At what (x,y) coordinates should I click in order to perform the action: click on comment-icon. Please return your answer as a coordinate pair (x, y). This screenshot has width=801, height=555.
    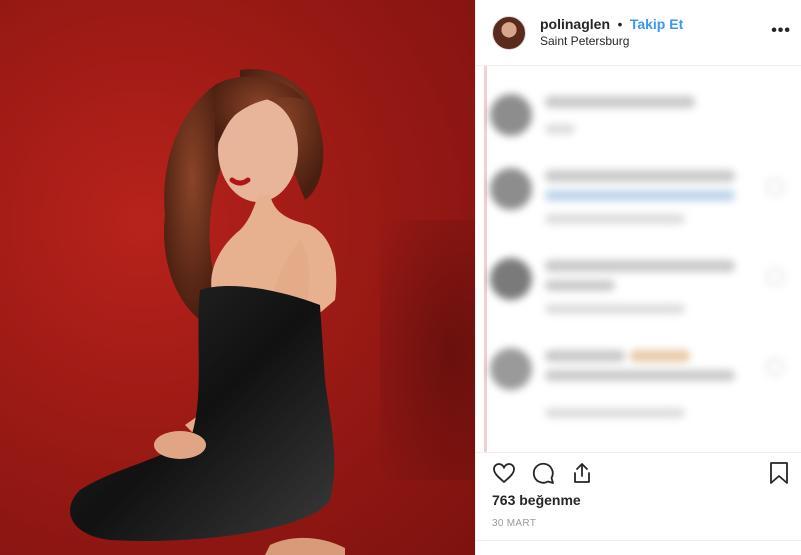
    Looking at the image, I should click on (543, 473).